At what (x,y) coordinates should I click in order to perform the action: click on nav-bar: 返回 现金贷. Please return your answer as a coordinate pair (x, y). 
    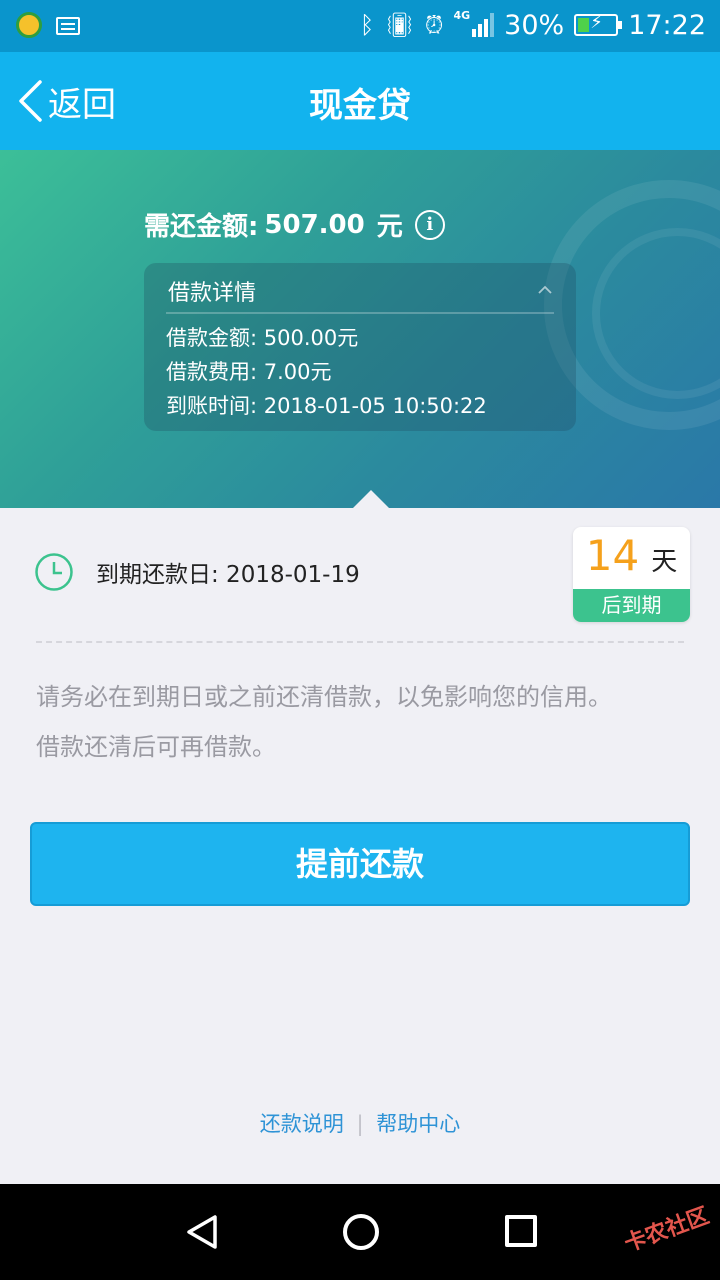
    Looking at the image, I should click on (360, 101).